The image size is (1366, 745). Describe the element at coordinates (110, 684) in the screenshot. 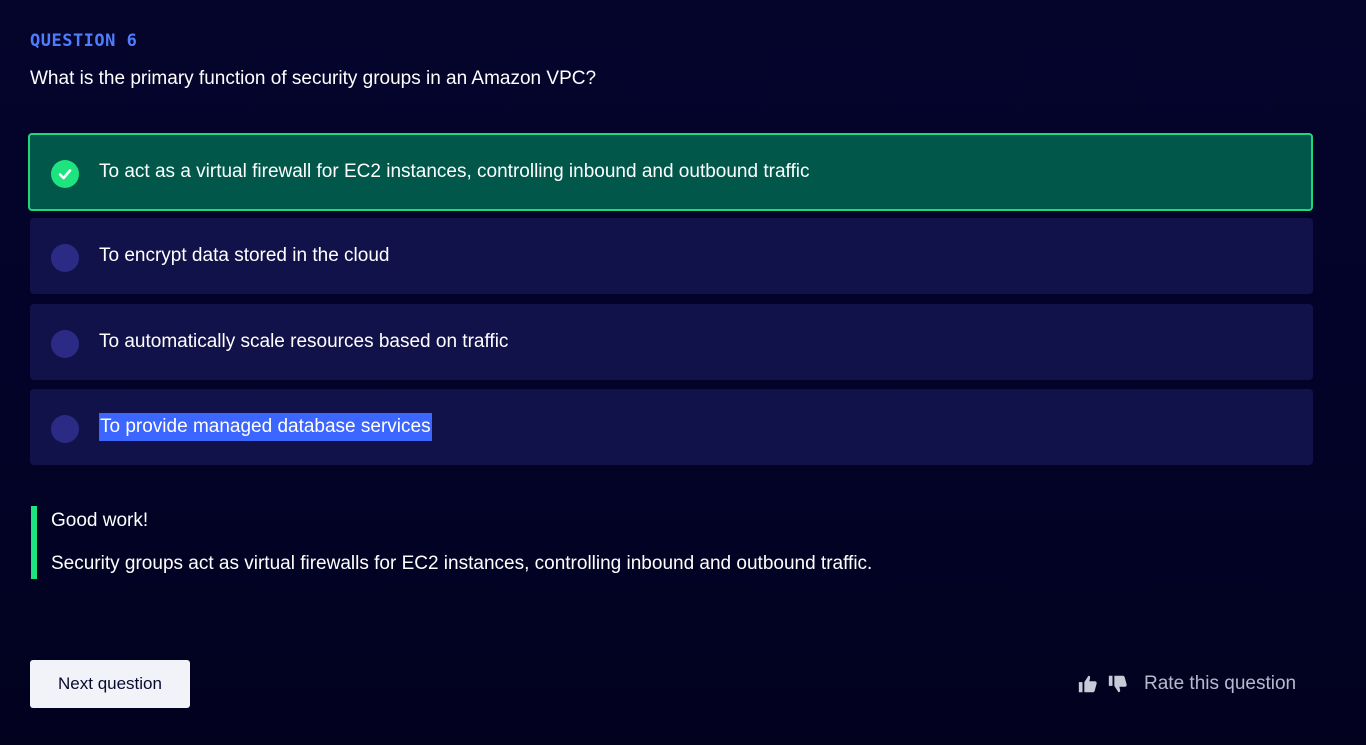

I see `next-question-button: Next question` at that location.